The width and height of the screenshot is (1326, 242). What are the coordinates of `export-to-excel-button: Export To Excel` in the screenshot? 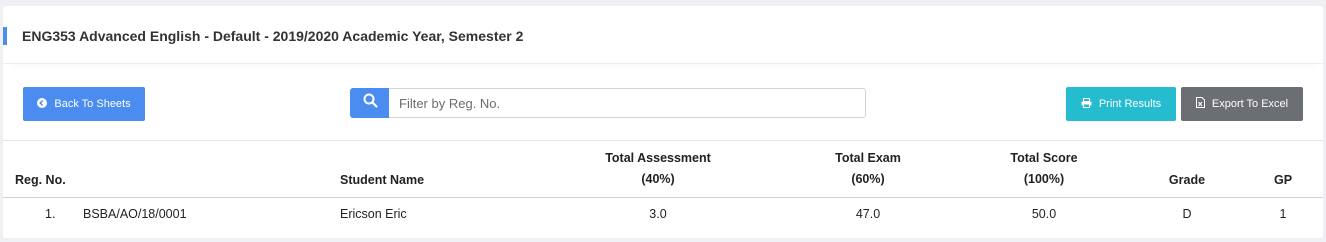 It's located at (1242, 104).